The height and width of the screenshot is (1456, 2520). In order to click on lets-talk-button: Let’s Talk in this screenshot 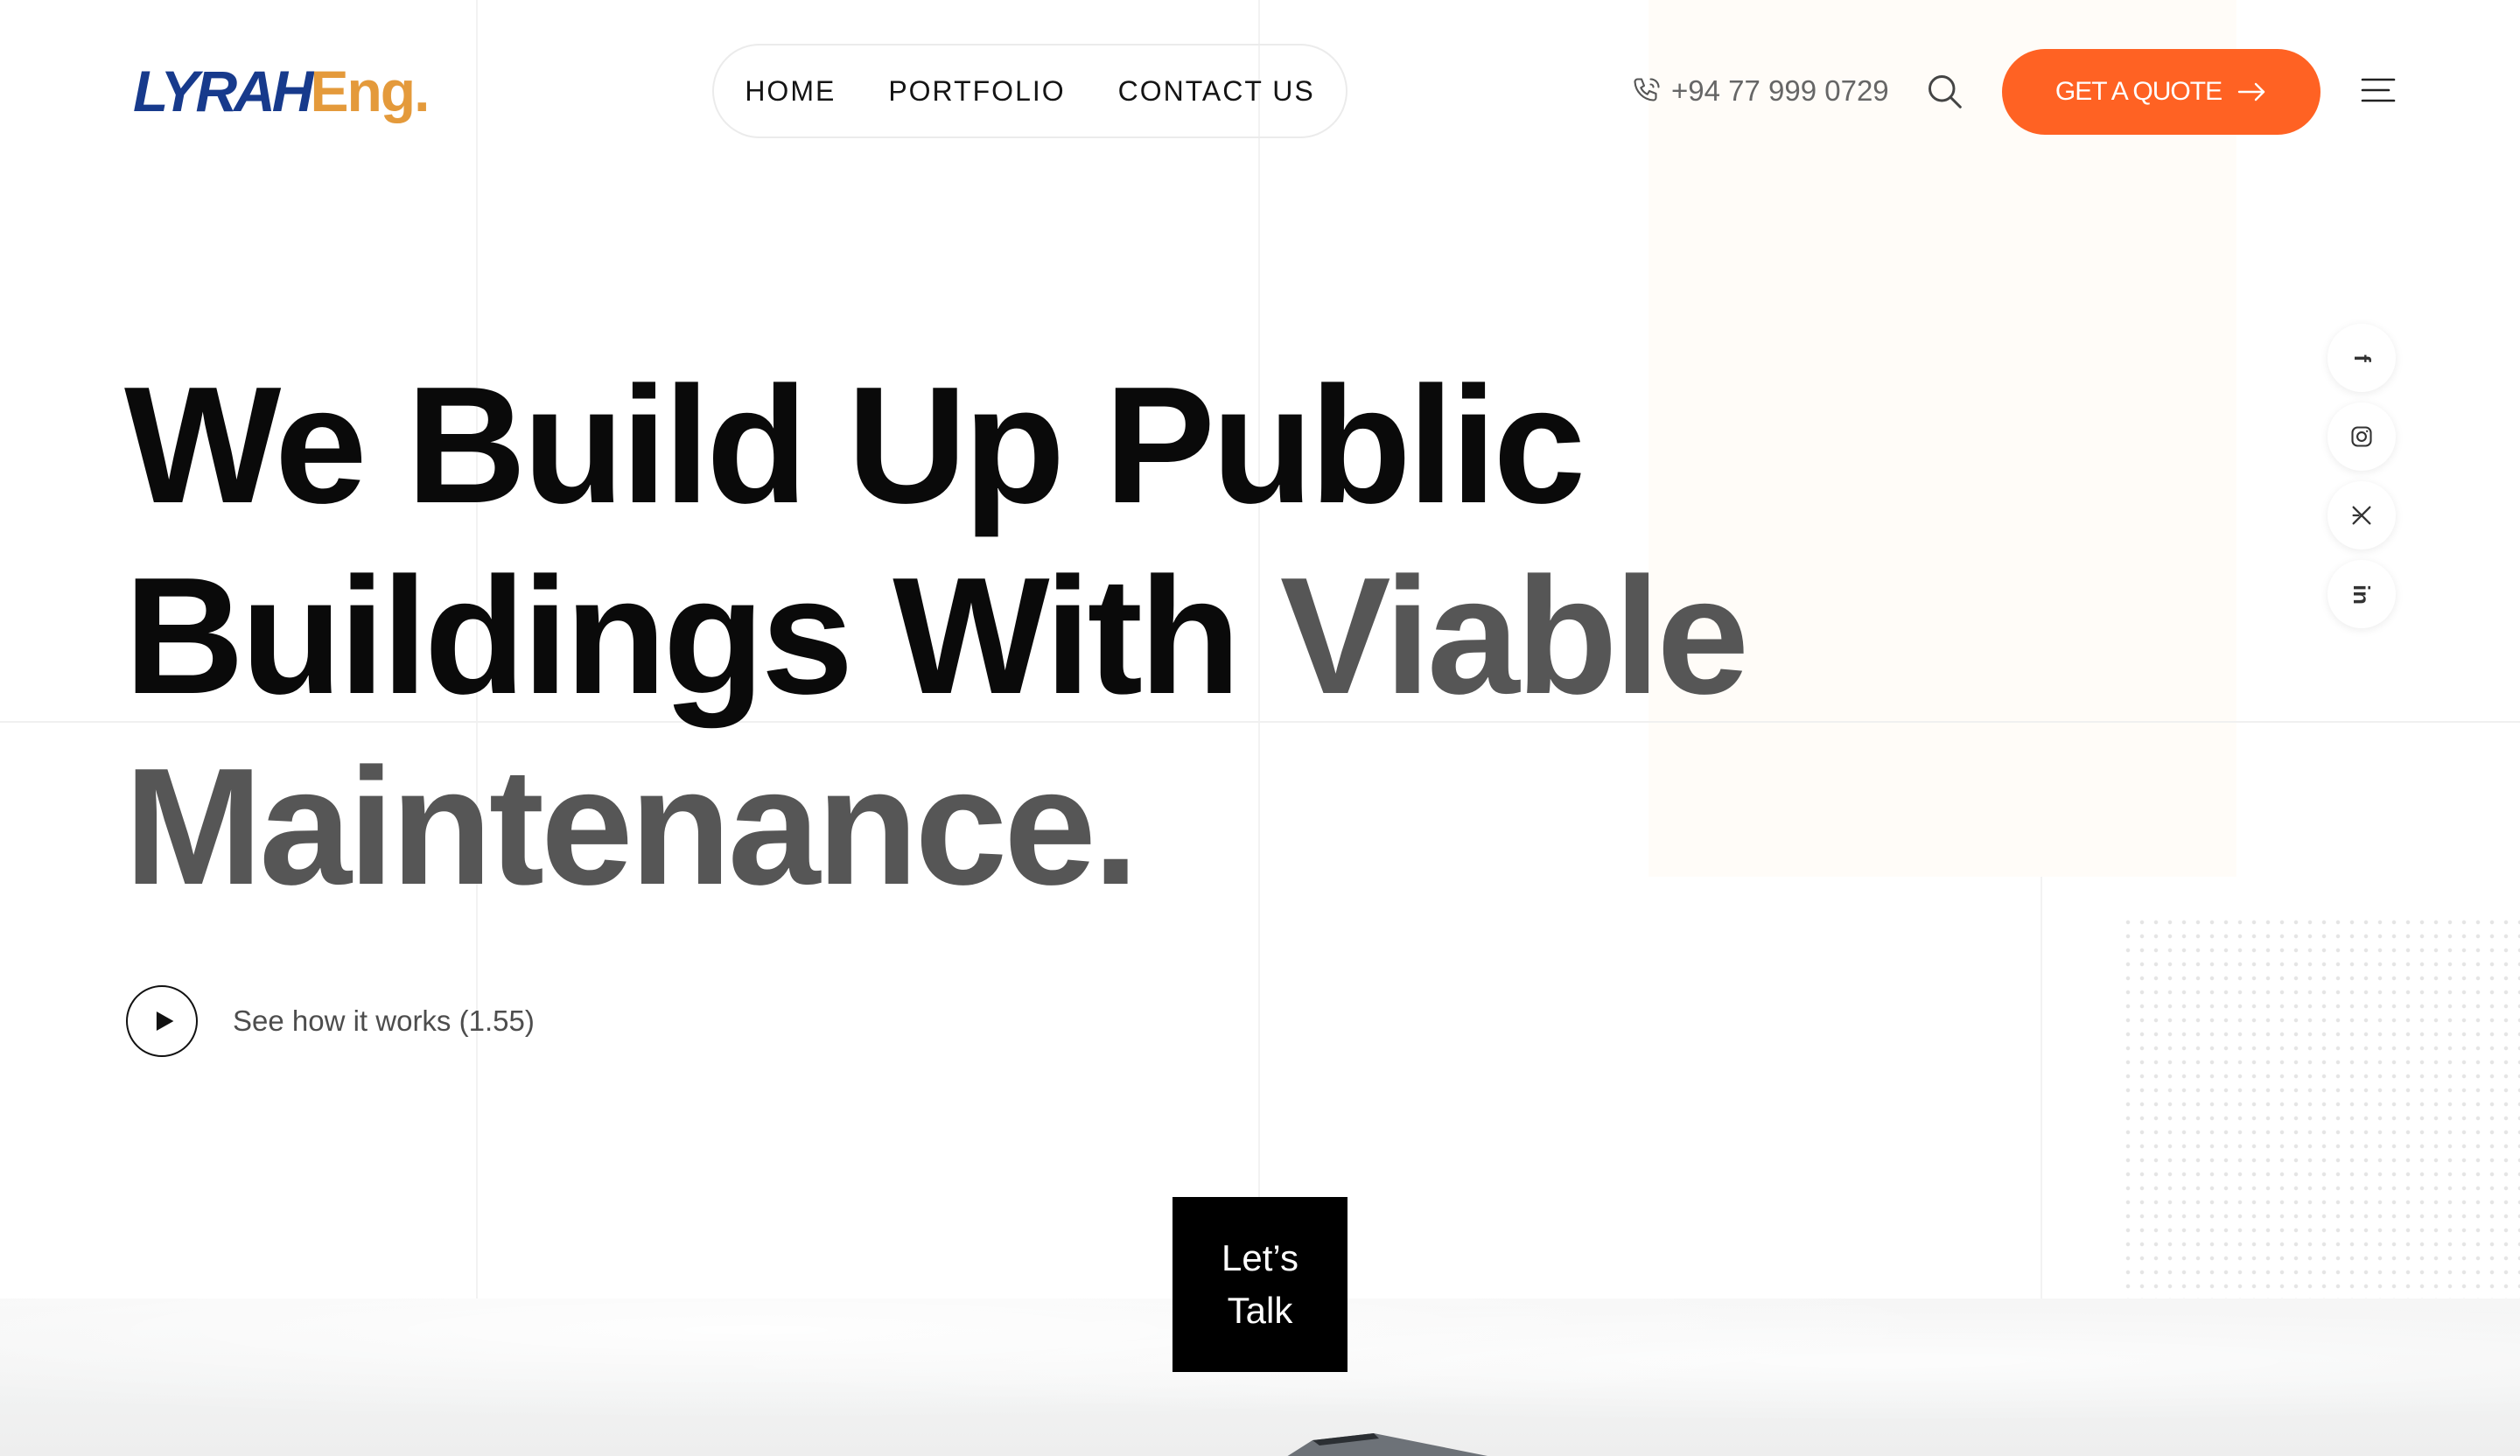, I will do `click(1260, 1284)`.